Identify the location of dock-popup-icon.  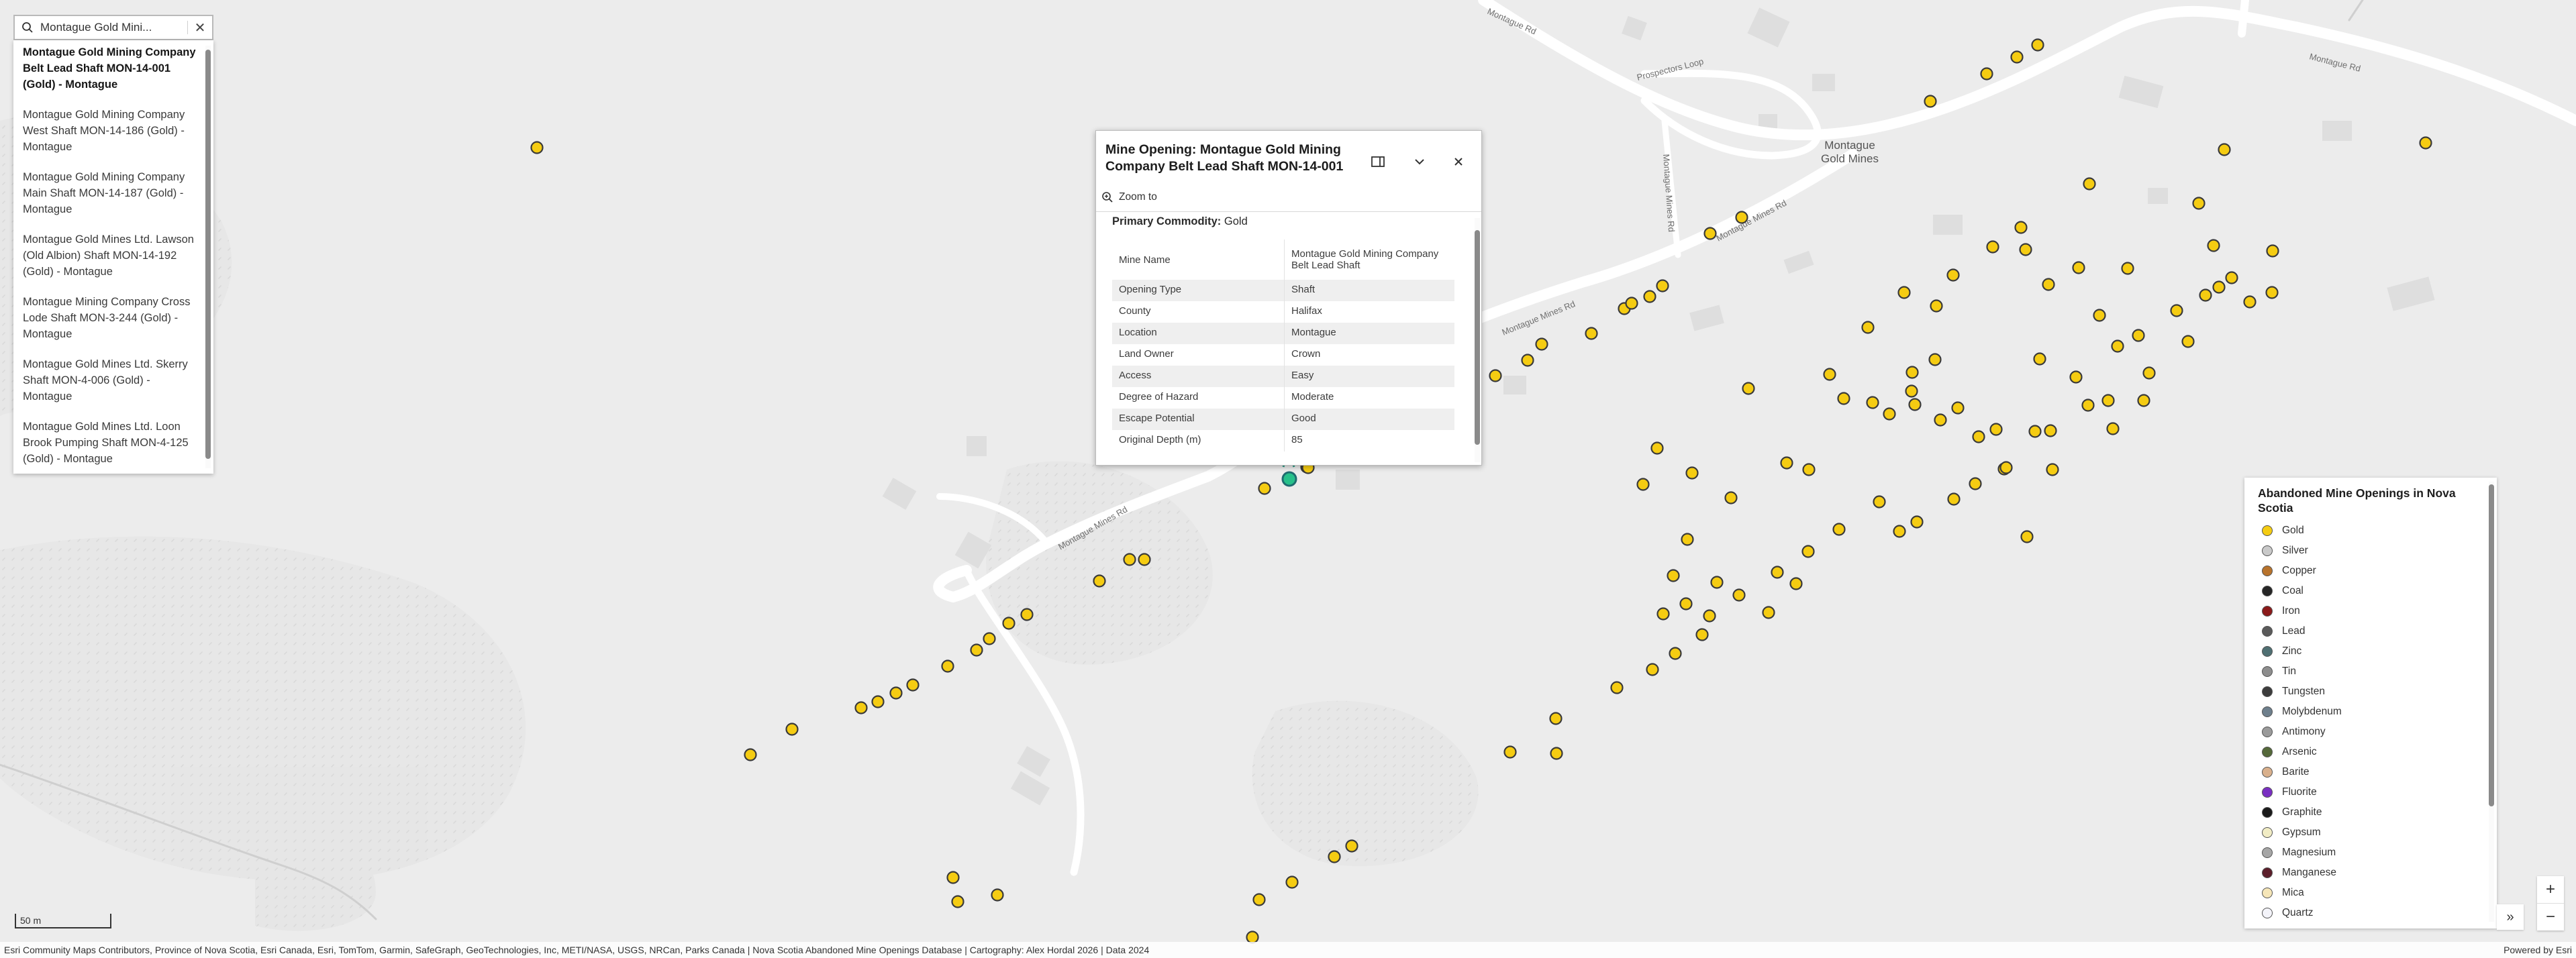
(1378, 161).